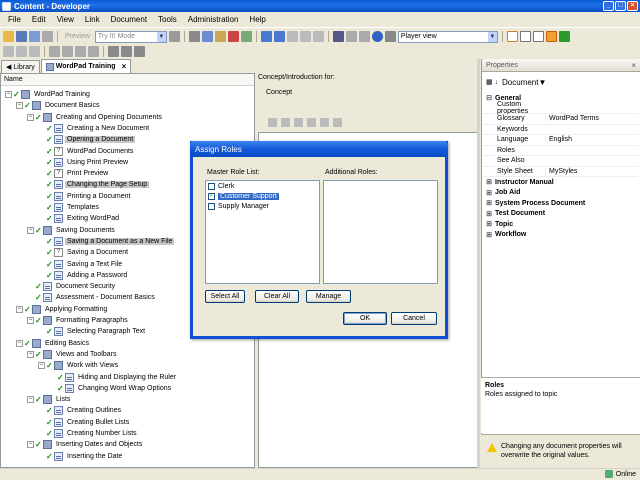 The width and height of the screenshot is (640, 480). I want to click on additional-roles-list, so click(380, 232).